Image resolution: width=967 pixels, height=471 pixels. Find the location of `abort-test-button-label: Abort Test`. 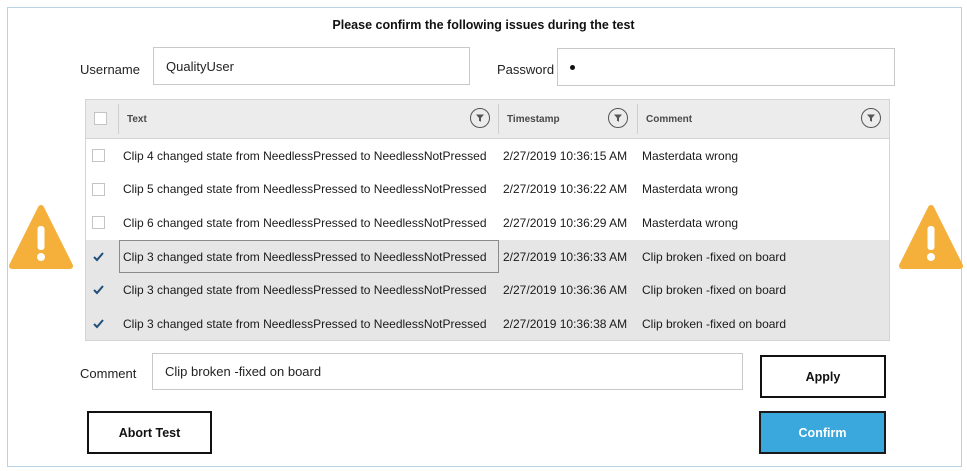

abort-test-button-label: Abort Test is located at coordinates (149, 432).